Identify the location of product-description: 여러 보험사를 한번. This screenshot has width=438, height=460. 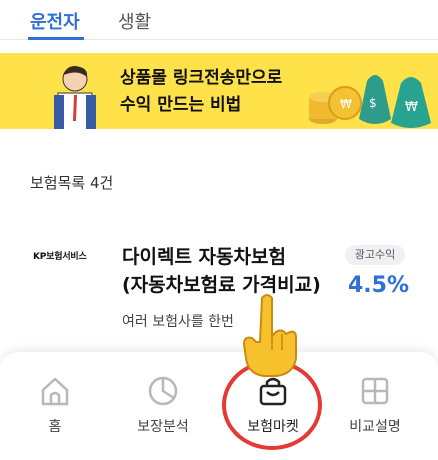
(178, 322).